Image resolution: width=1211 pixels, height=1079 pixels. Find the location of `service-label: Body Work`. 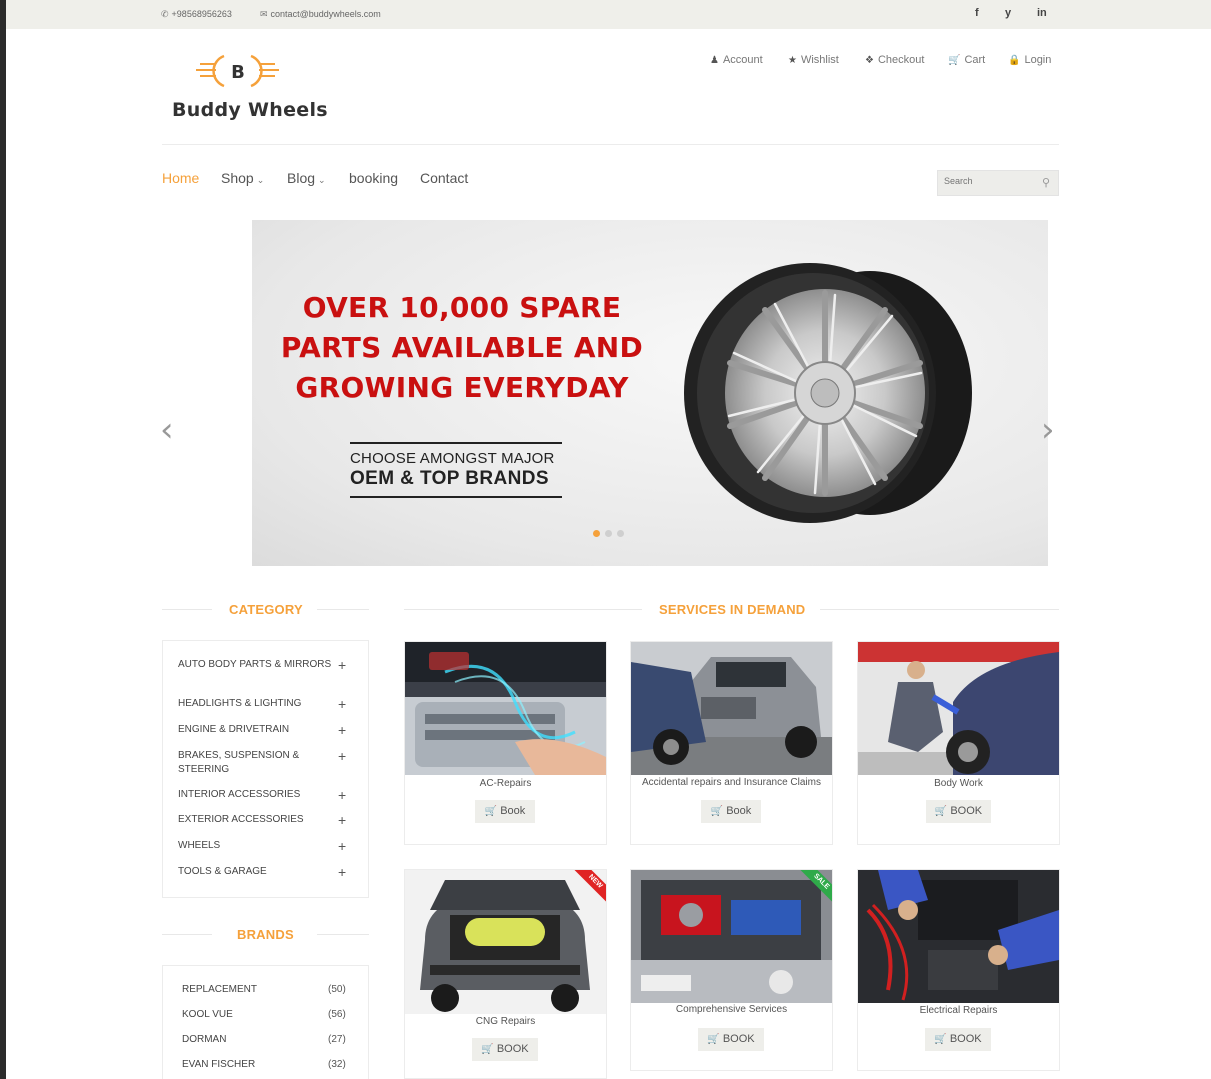

service-label: Body Work is located at coordinates (958, 783).